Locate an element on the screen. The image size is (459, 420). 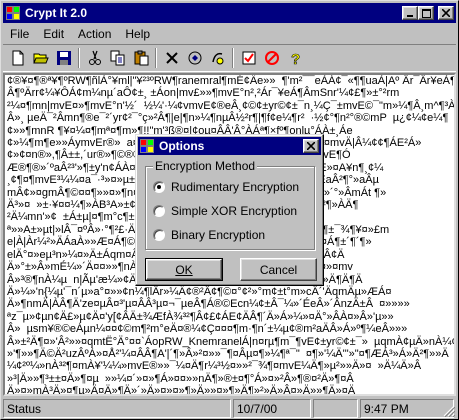
decrypt-button is located at coordinates (217, 58).